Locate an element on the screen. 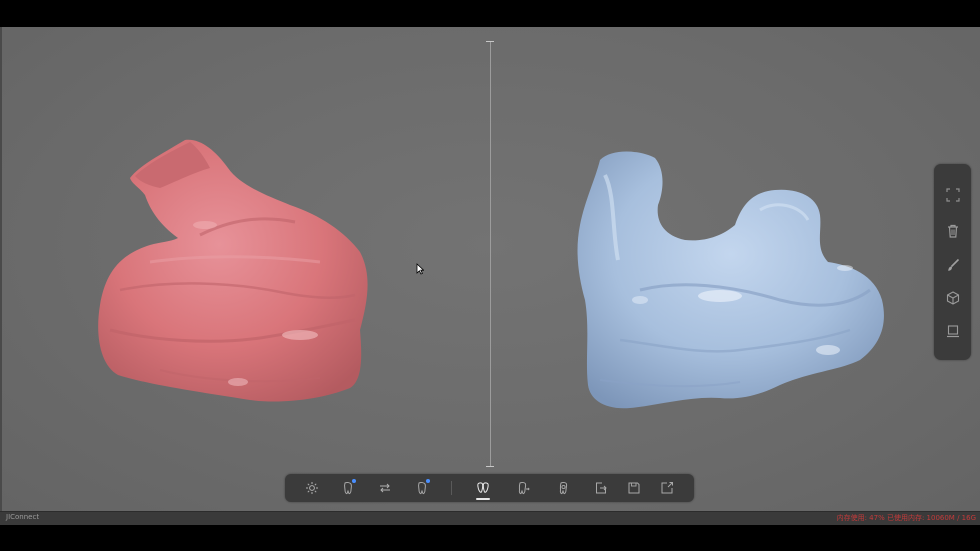 This screenshot has height=551, width=980. compare-divider-handle is located at coordinates (490, 254).